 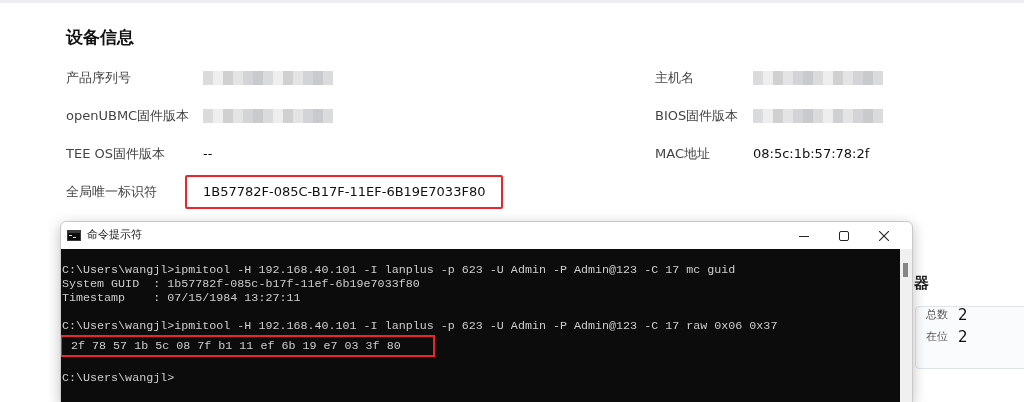 What do you see at coordinates (112, 192) in the screenshot?
I see `field-label: 全局唯一标识符` at bounding box center [112, 192].